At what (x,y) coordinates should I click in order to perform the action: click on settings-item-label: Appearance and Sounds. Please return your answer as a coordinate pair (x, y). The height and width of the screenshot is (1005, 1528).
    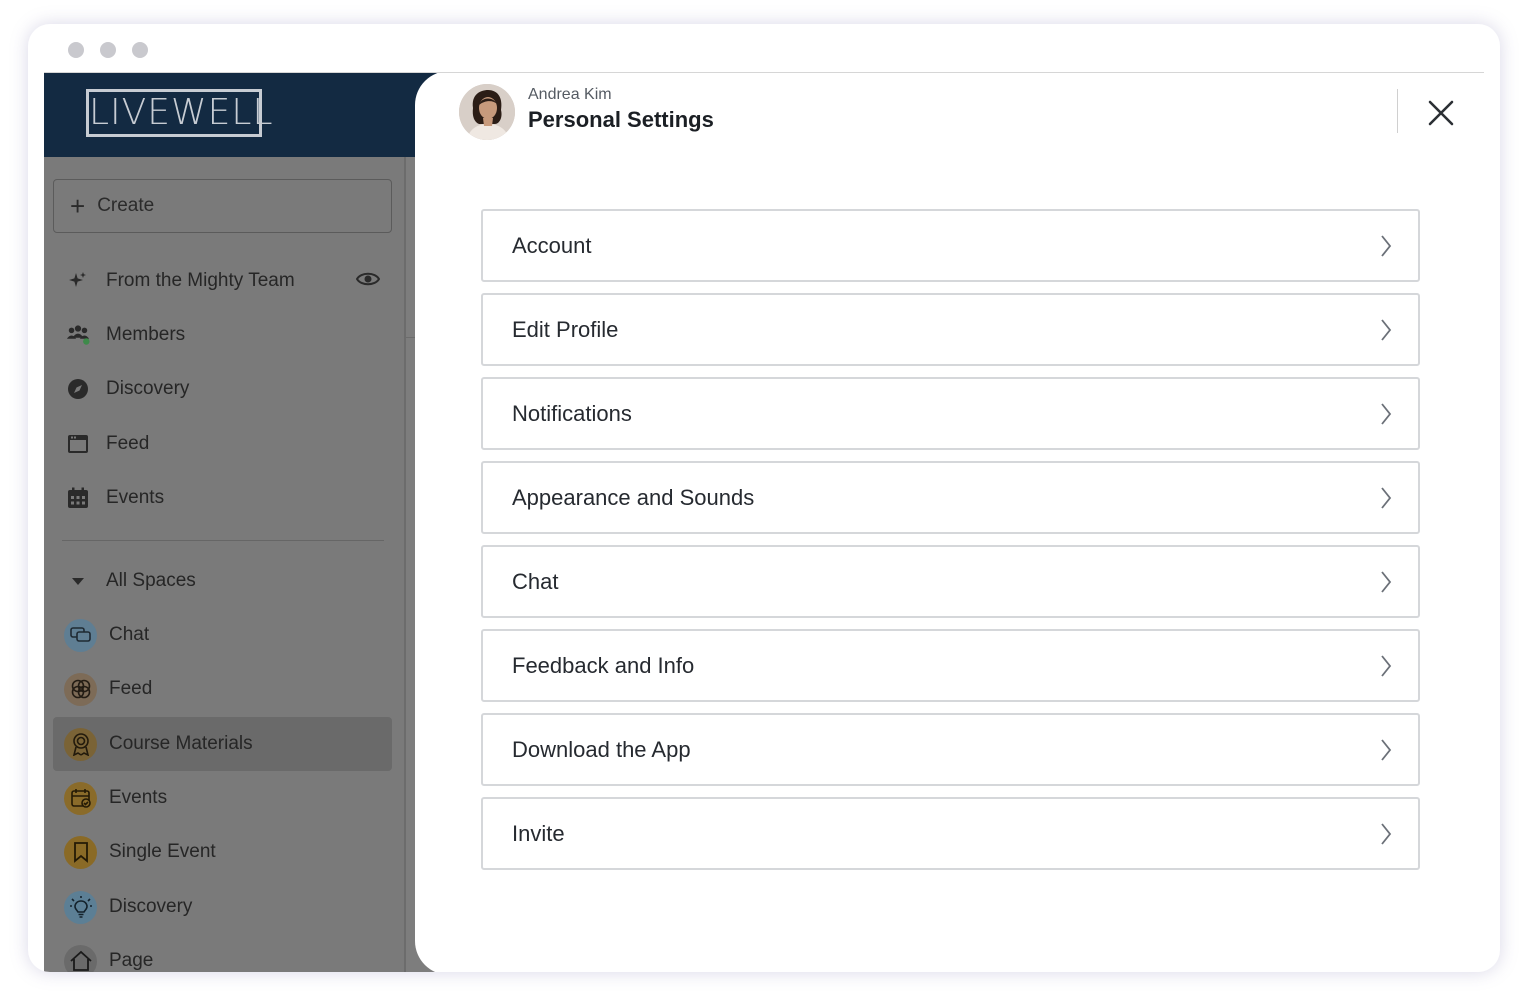
    Looking at the image, I should click on (633, 497).